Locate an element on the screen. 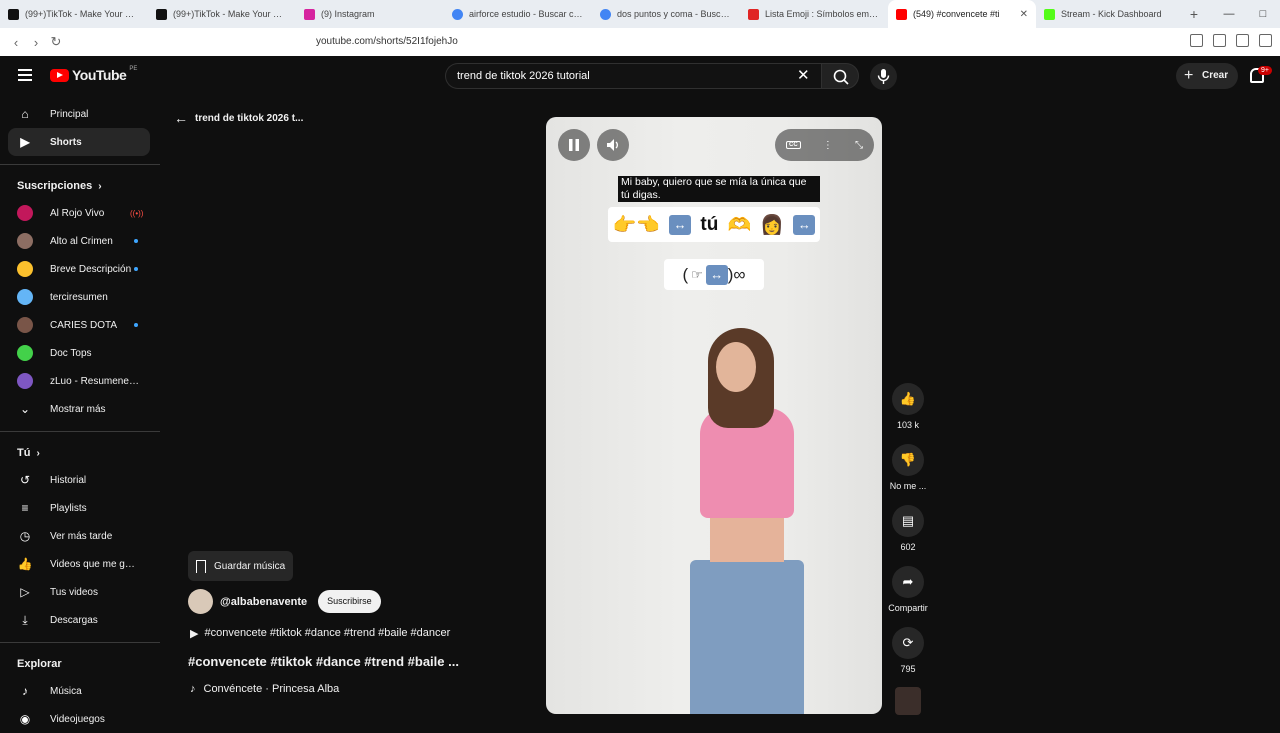 The width and height of the screenshot is (1280, 733). sidebar-item-gaming: ◉ Videojuegos is located at coordinates (80, 719).